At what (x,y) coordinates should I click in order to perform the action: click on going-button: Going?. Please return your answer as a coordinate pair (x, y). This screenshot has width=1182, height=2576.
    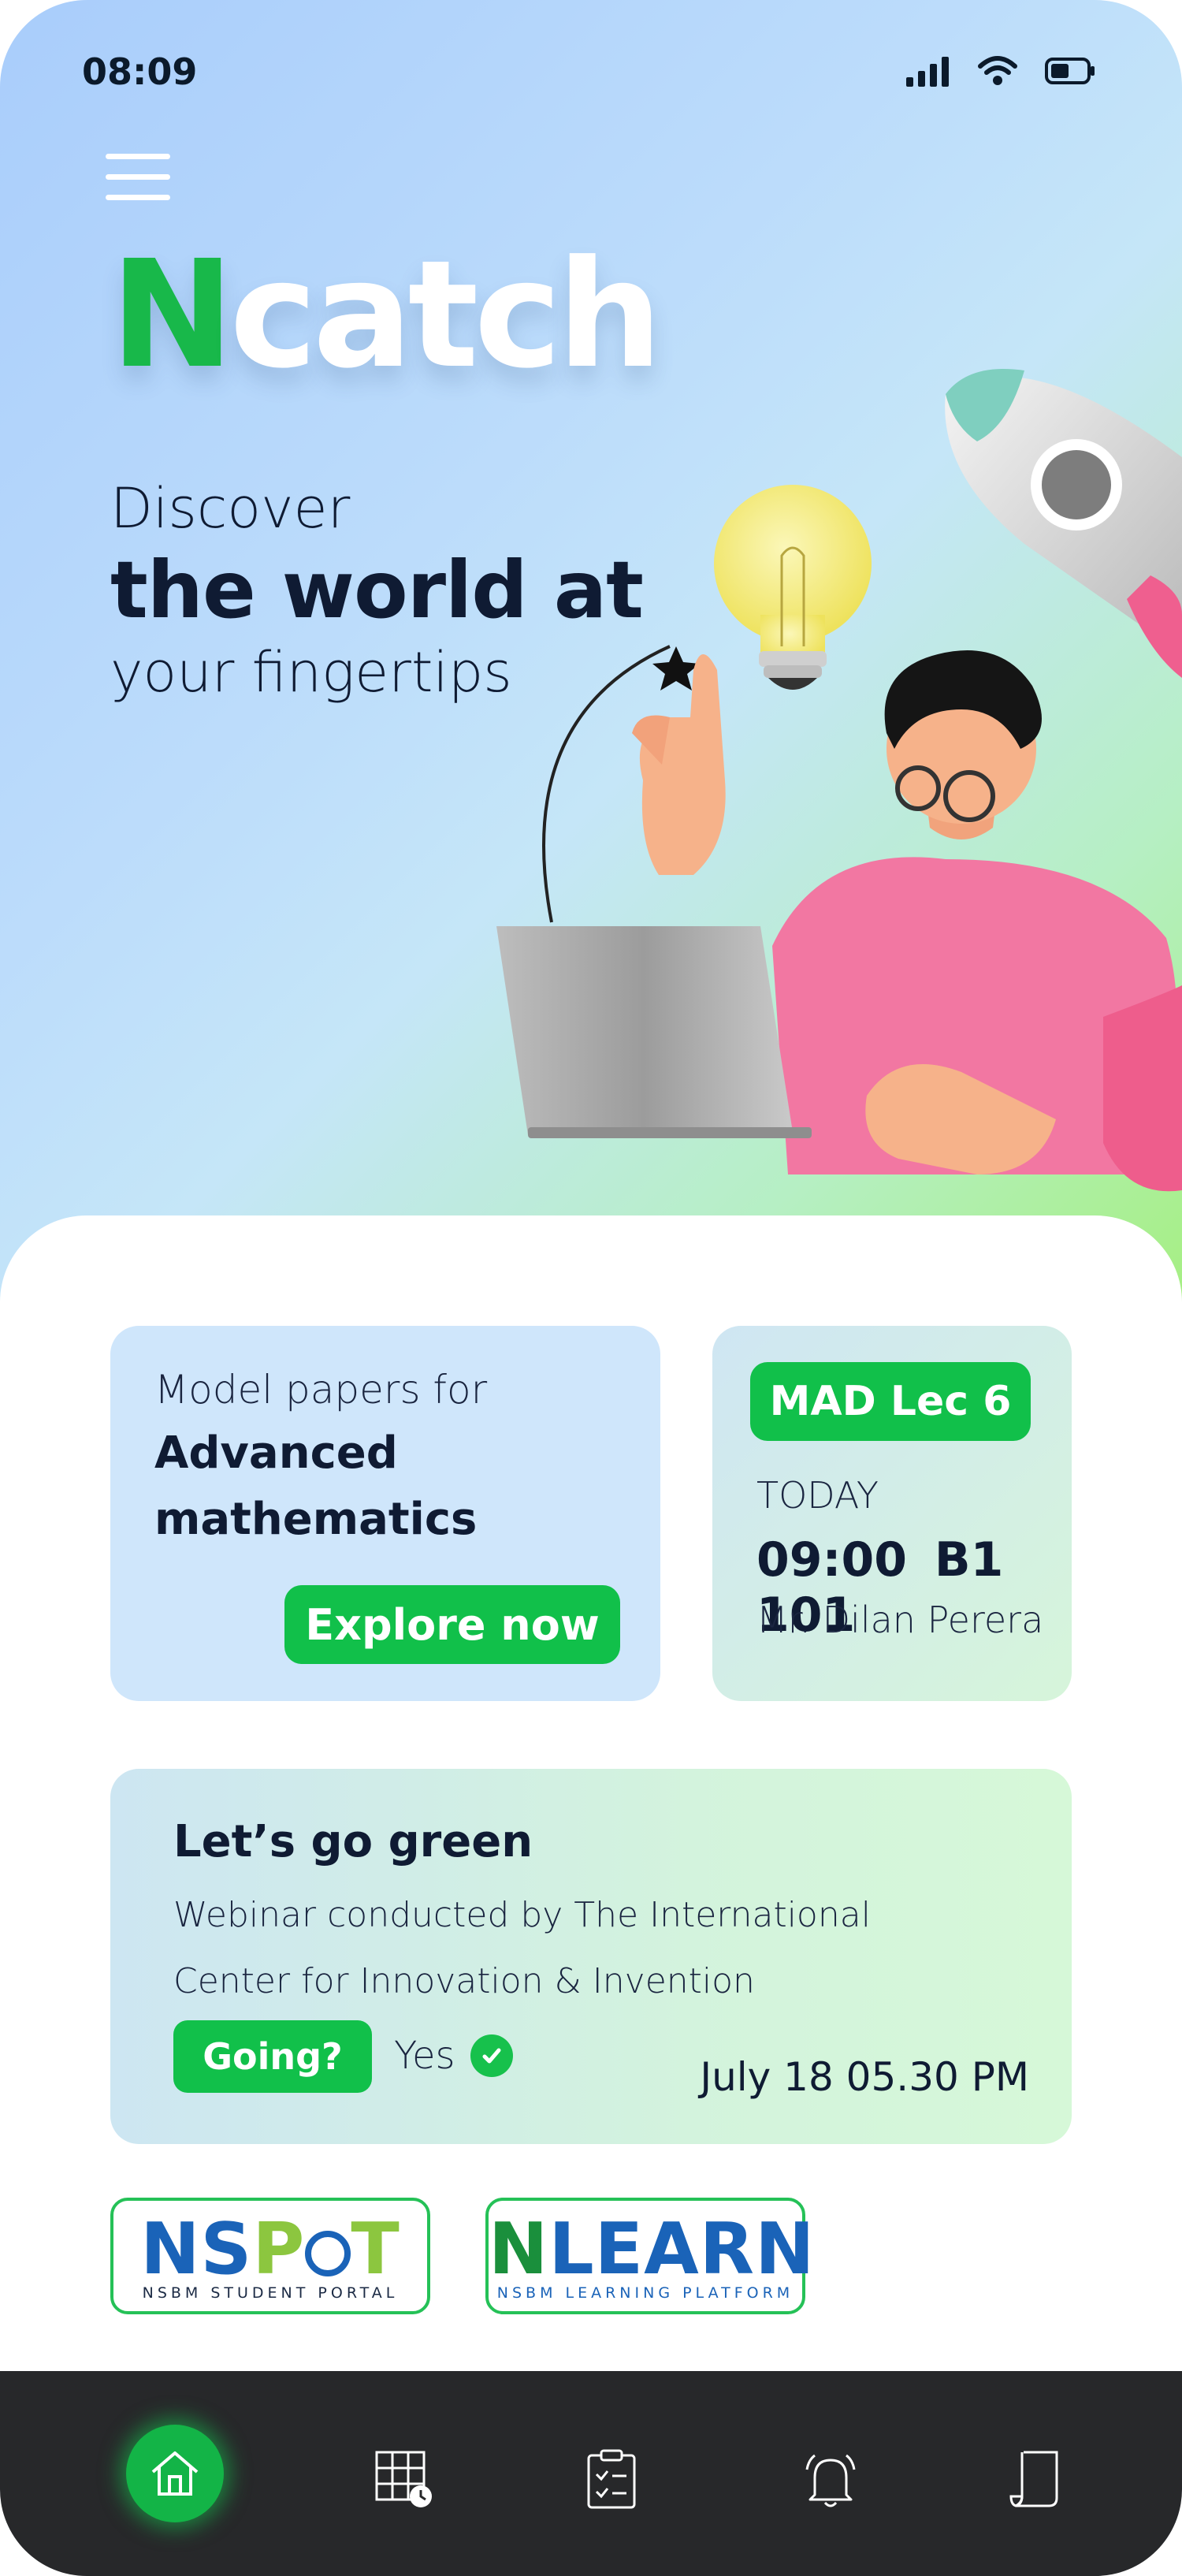
    Looking at the image, I should click on (272, 2056).